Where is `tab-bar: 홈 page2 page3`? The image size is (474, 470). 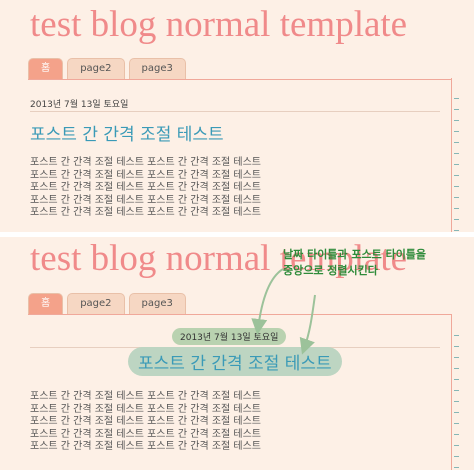 tab-bar: 홈 page2 page3 is located at coordinates (109, 69).